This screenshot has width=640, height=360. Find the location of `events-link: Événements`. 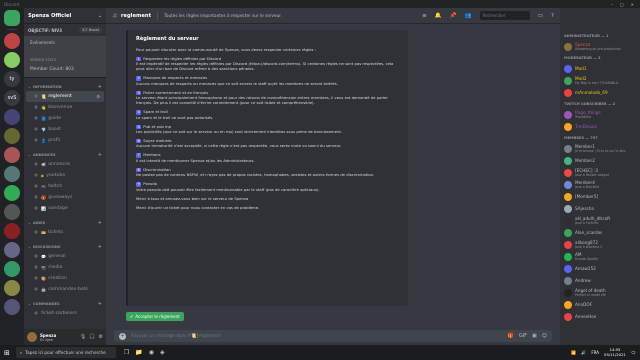

events-link: Événements is located at coordinates (42, 42).